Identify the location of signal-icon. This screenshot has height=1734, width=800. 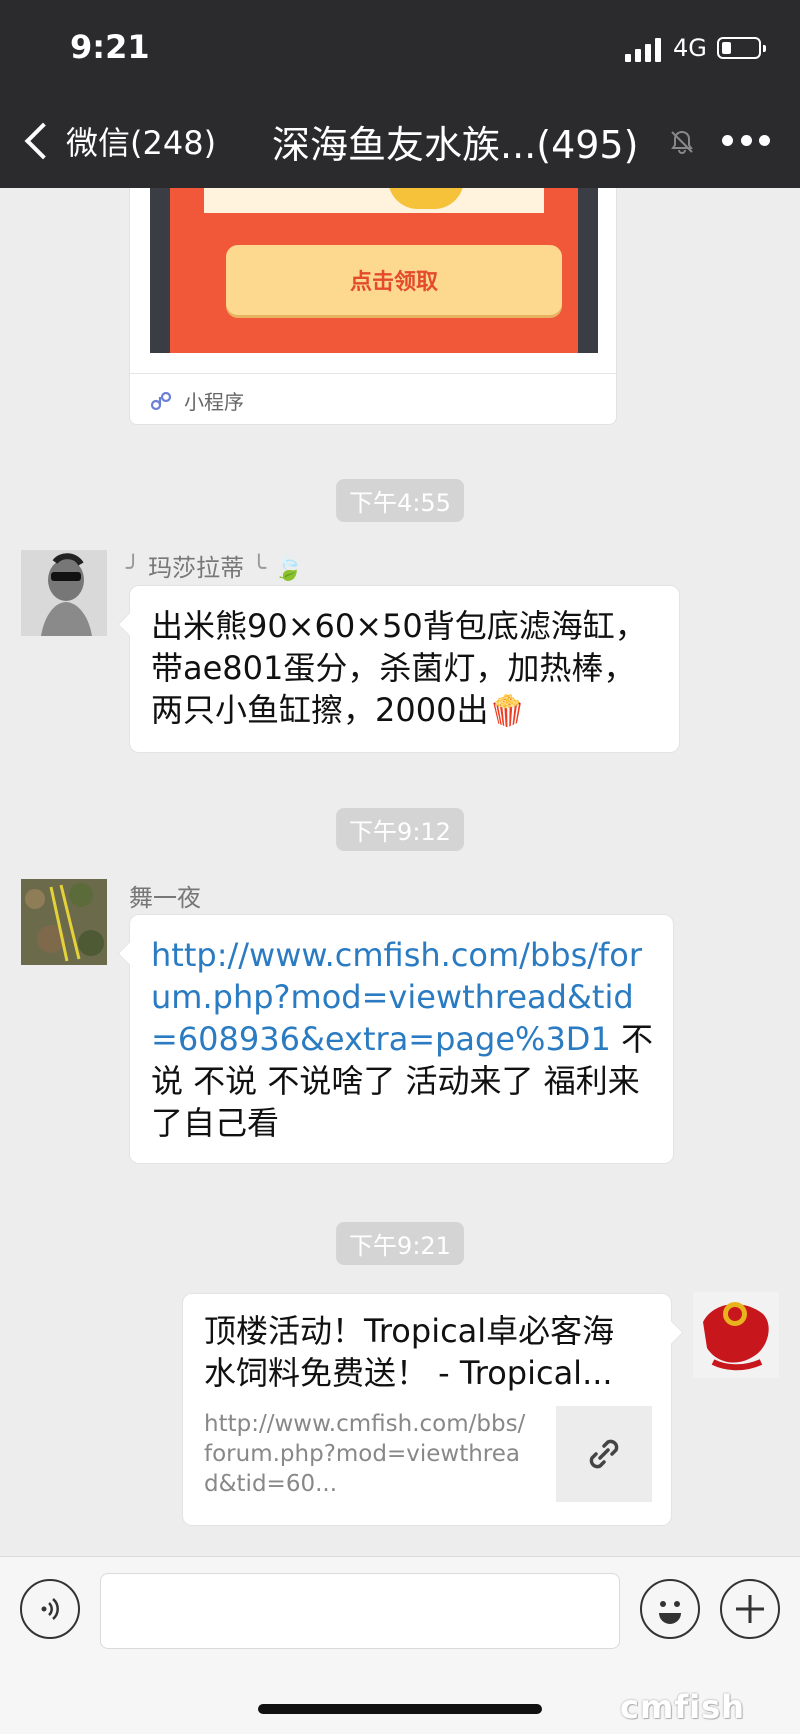
(644, 50).